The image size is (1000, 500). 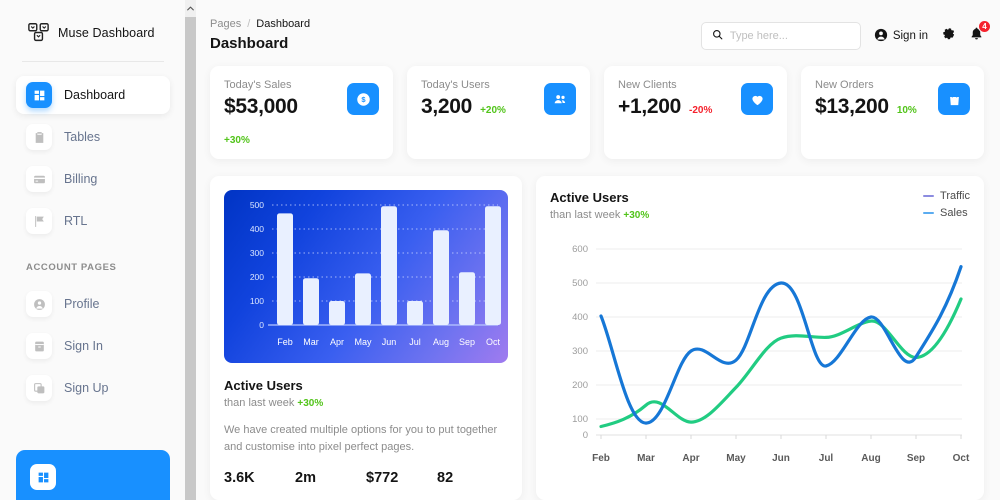 I want to click on scrollbar-thumb, so click(x=190, y=258).